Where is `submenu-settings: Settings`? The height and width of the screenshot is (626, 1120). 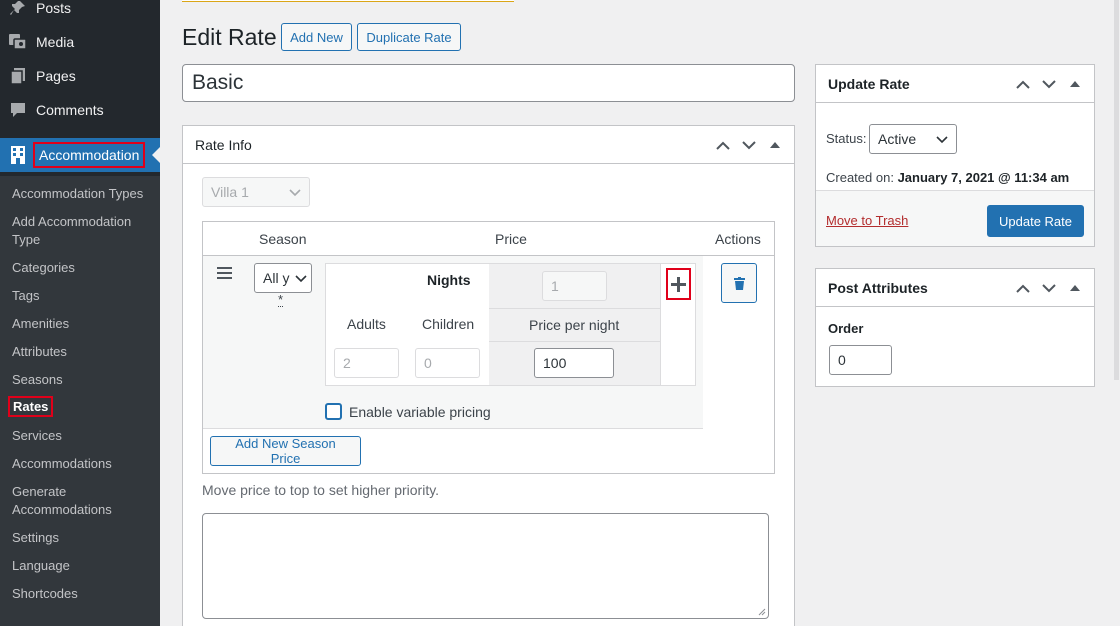 submenu-settings: Settings is located at coordinates (84, 538).